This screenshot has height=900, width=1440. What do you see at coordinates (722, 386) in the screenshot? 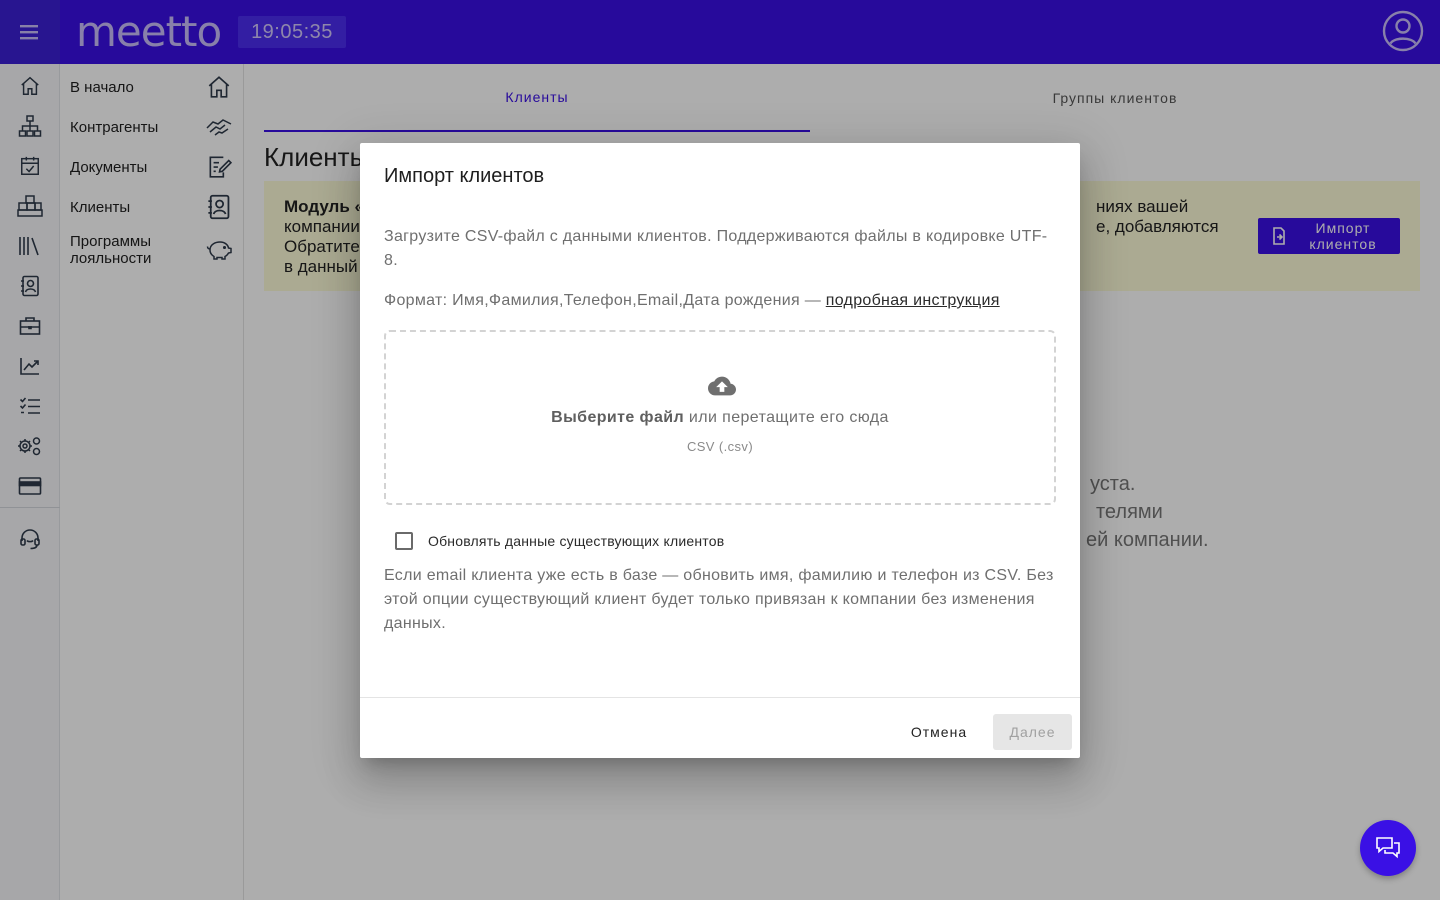
I see `cloud-upload-icon` at bounding box center [722, 386].